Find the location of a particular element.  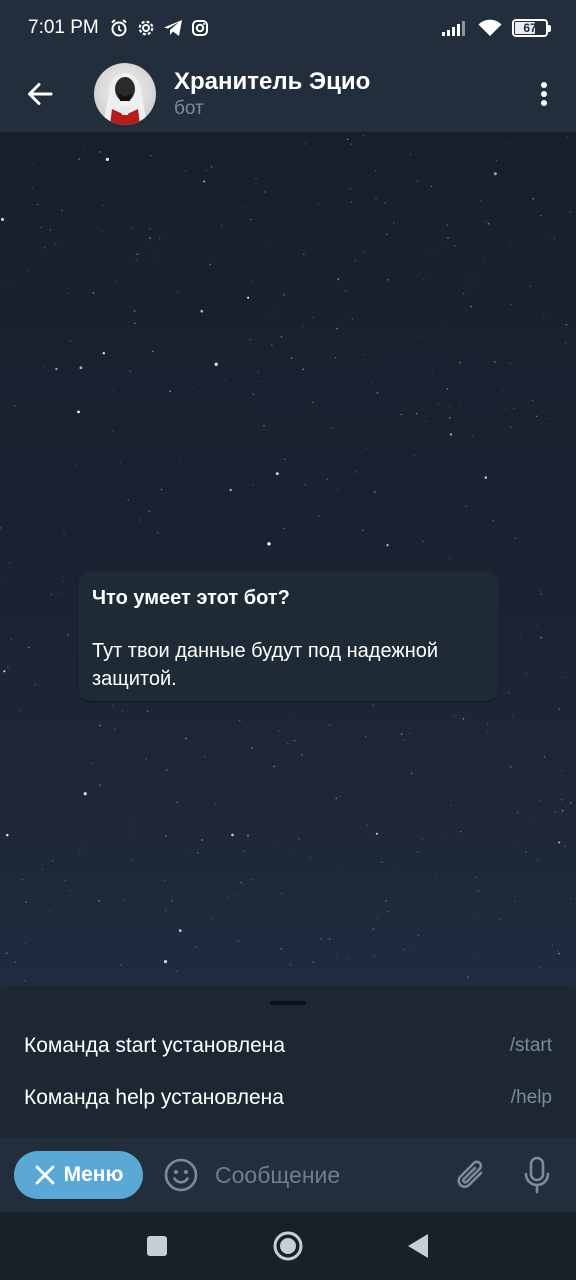

menu-label: Меню is located at coordinates (93, 1174).